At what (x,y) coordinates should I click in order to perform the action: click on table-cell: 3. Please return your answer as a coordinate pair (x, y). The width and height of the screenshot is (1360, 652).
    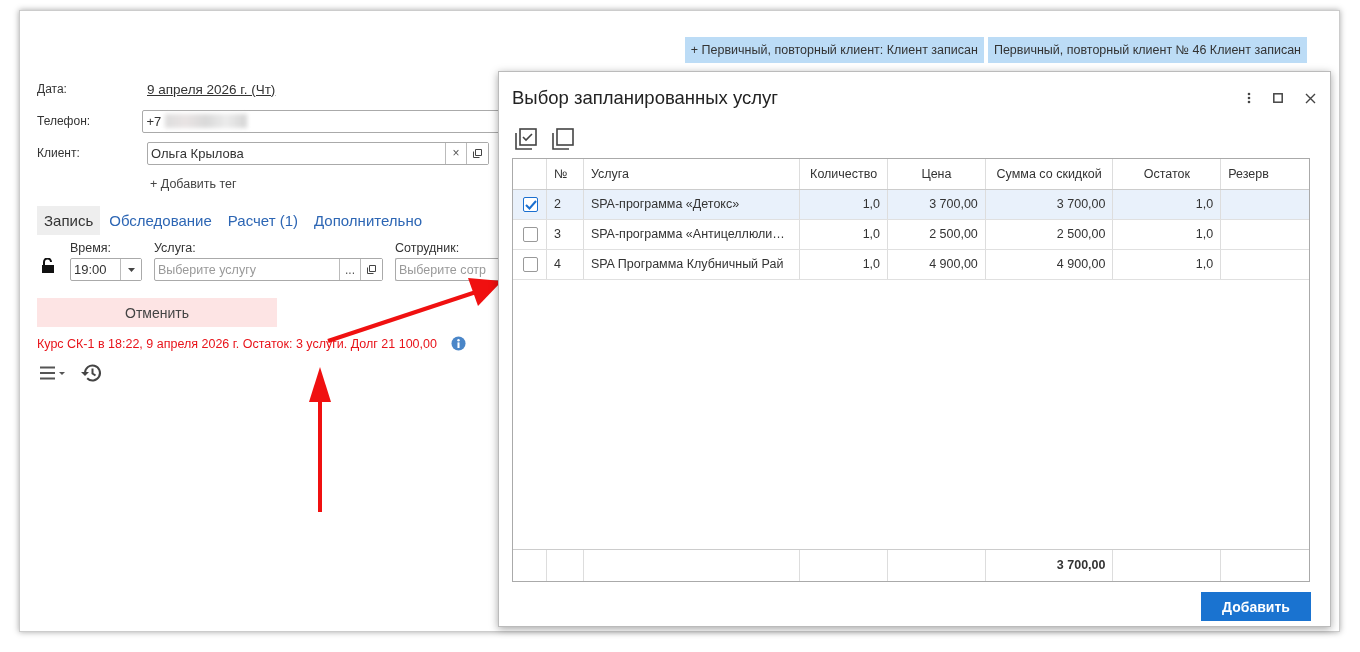
    Looking at the image, I should click on (565, 234).